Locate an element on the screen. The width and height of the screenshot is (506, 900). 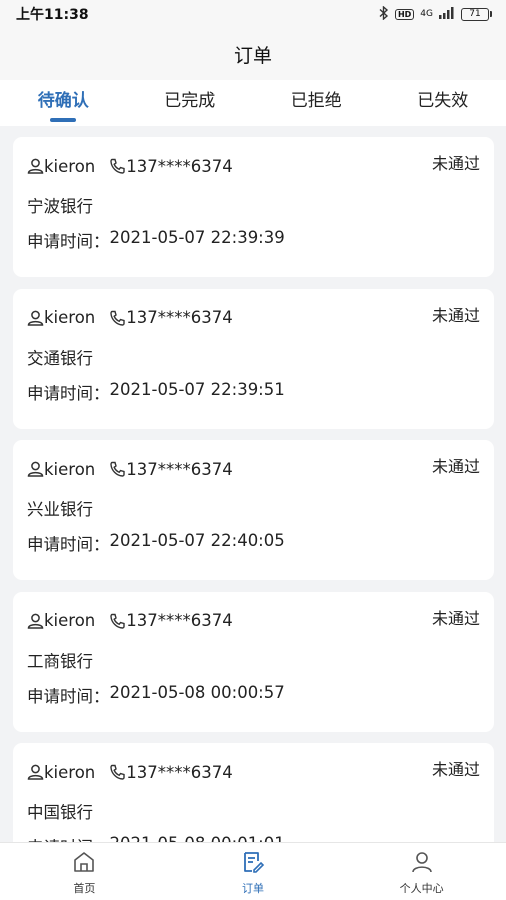
apply-time-value: 2021-05-07 22:39:39 is located at coordinates (197, 237).